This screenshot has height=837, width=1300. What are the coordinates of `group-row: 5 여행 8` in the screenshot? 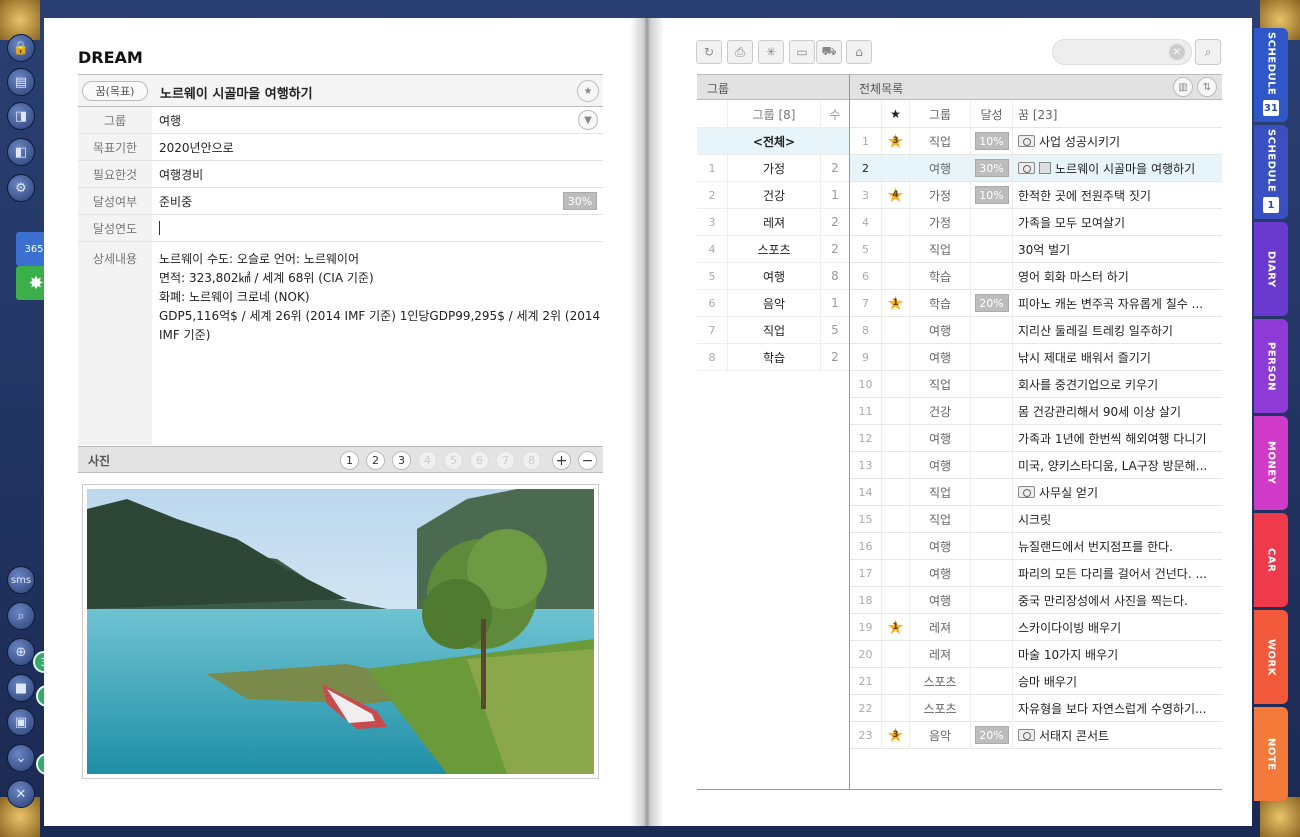 It's located at (773, 276).